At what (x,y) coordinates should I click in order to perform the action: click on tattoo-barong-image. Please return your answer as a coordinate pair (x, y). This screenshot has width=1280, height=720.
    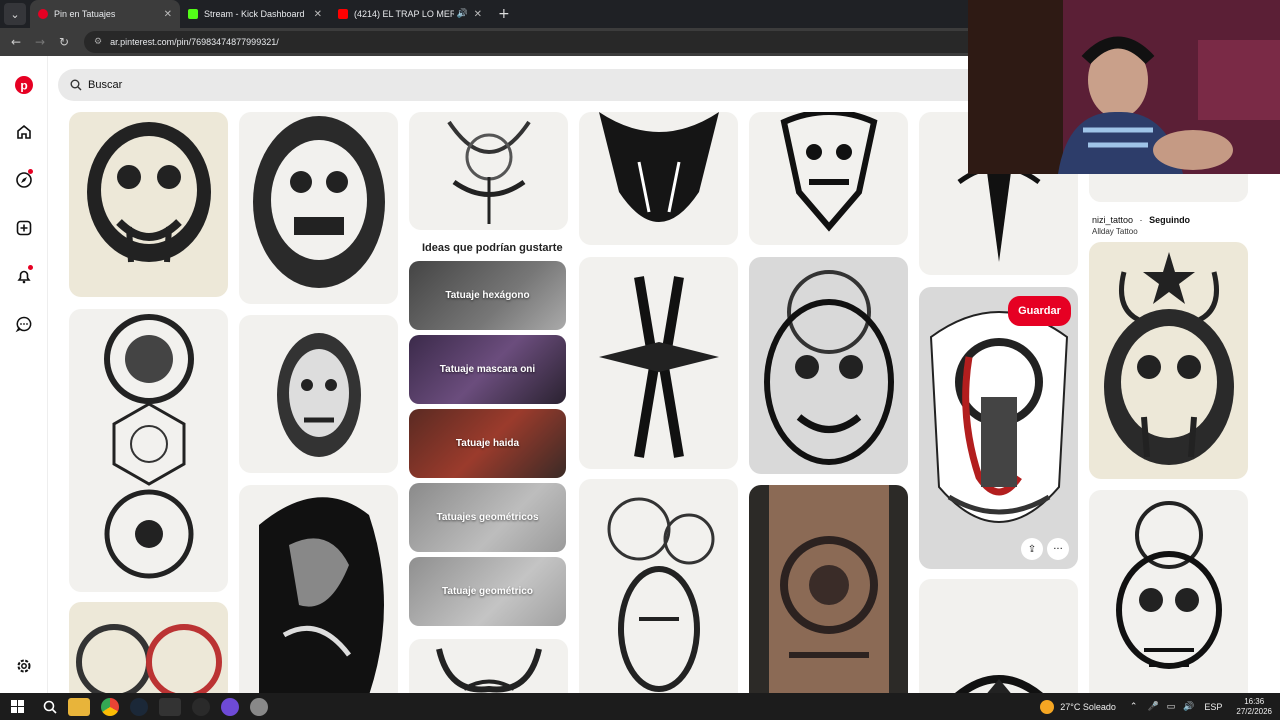
    Looking at the image, I should click on (319, 202).